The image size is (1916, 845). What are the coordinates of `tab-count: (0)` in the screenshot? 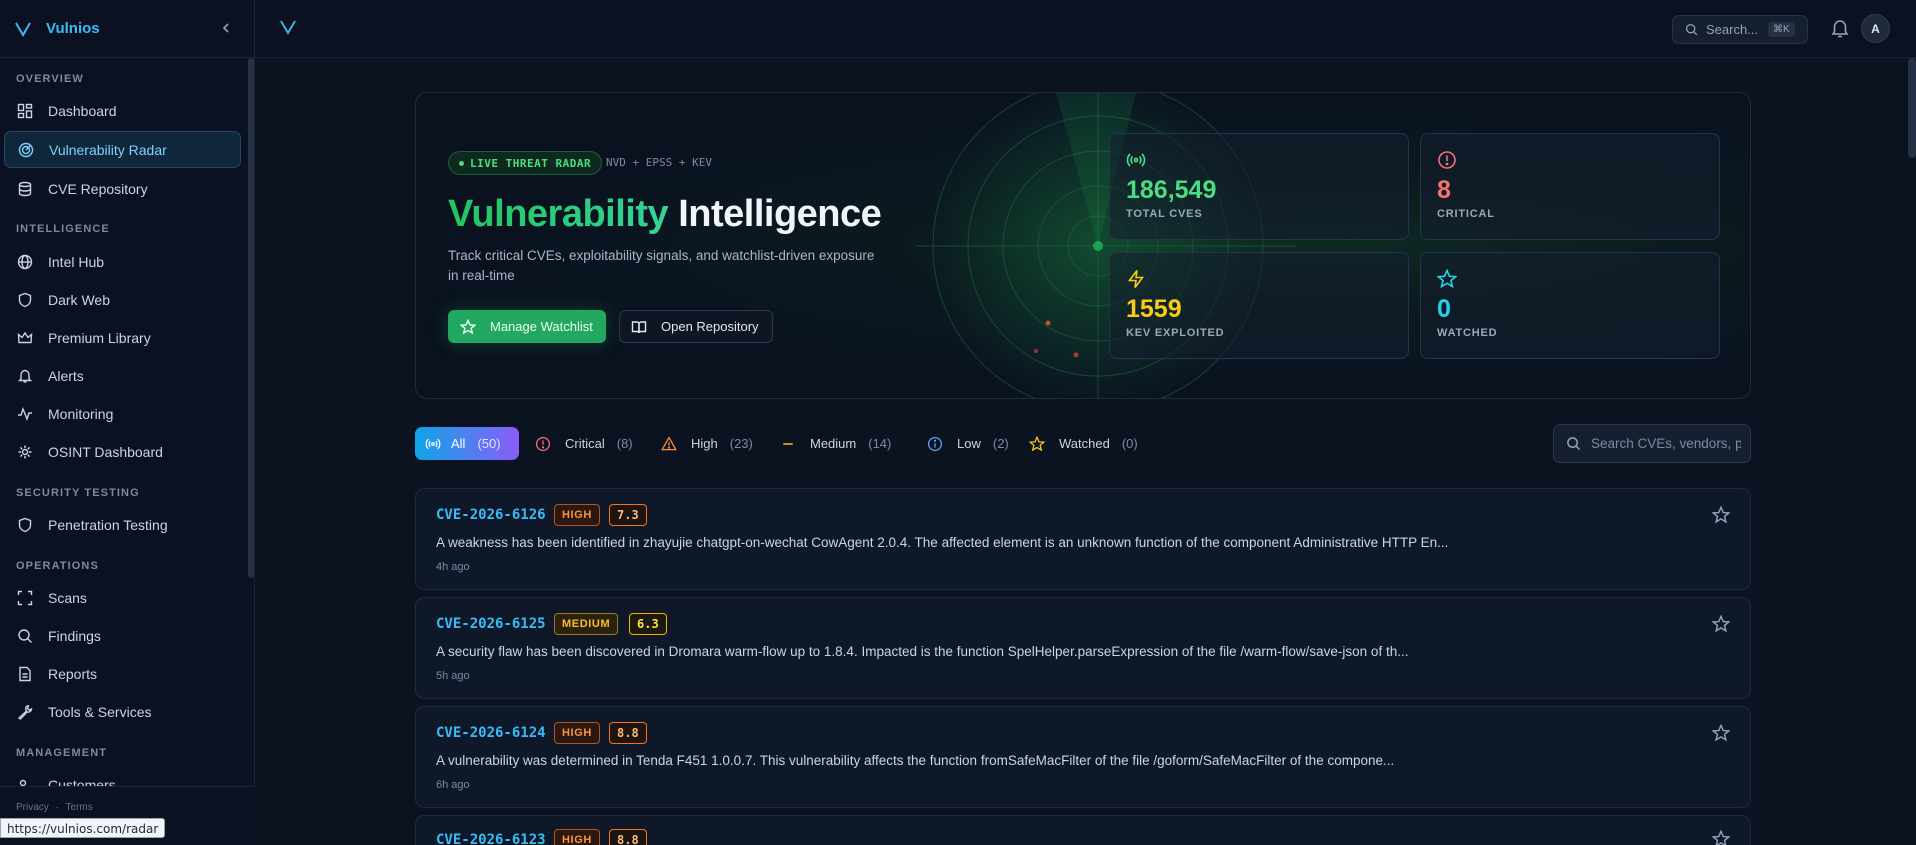 It's located at (1129, 443).